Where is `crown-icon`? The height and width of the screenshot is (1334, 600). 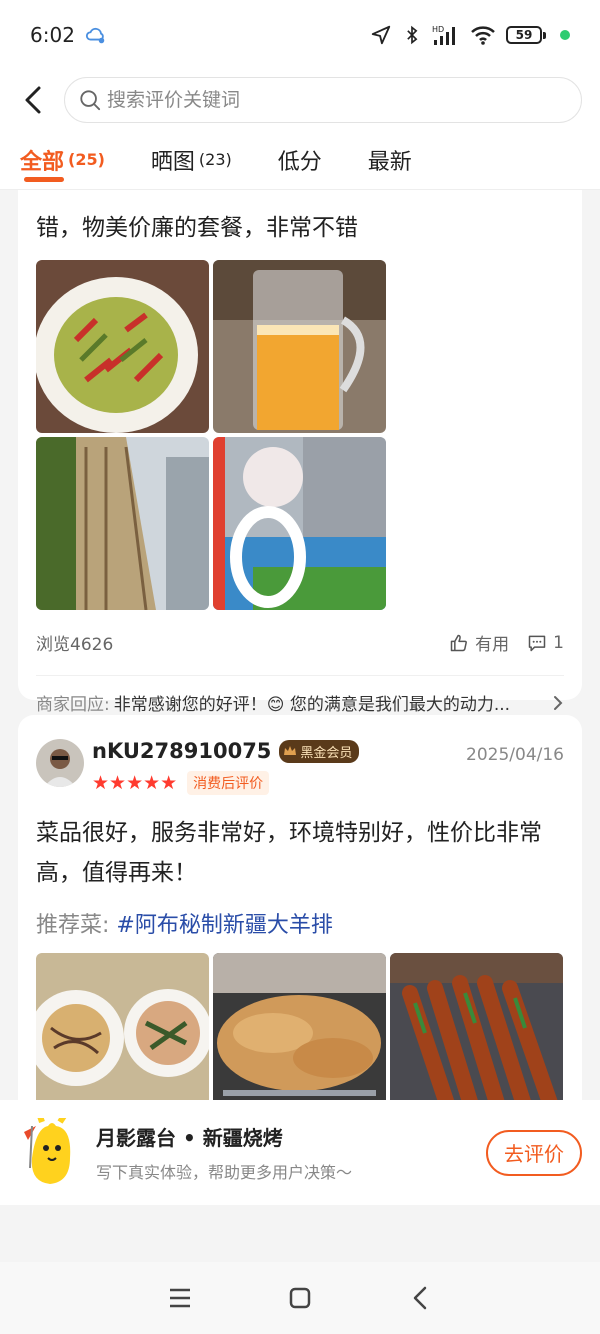 crown-icon is located at coordinates (290, 750).